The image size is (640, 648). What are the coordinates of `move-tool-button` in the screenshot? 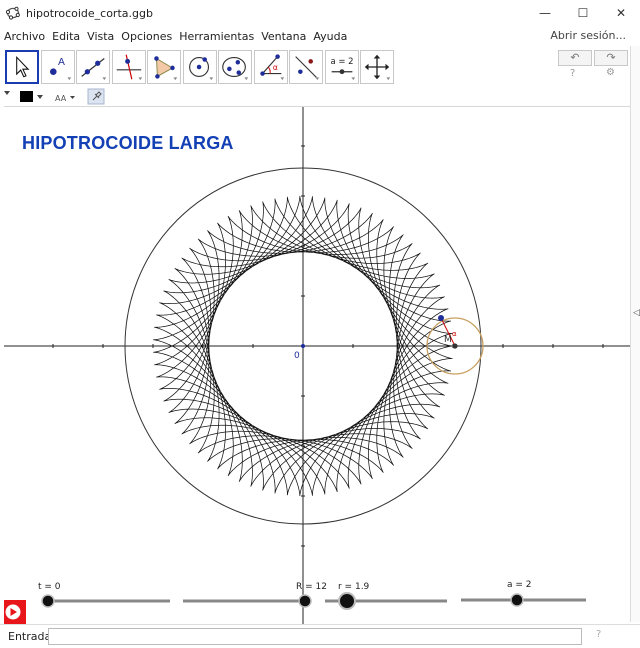 It's located at (22, 67).